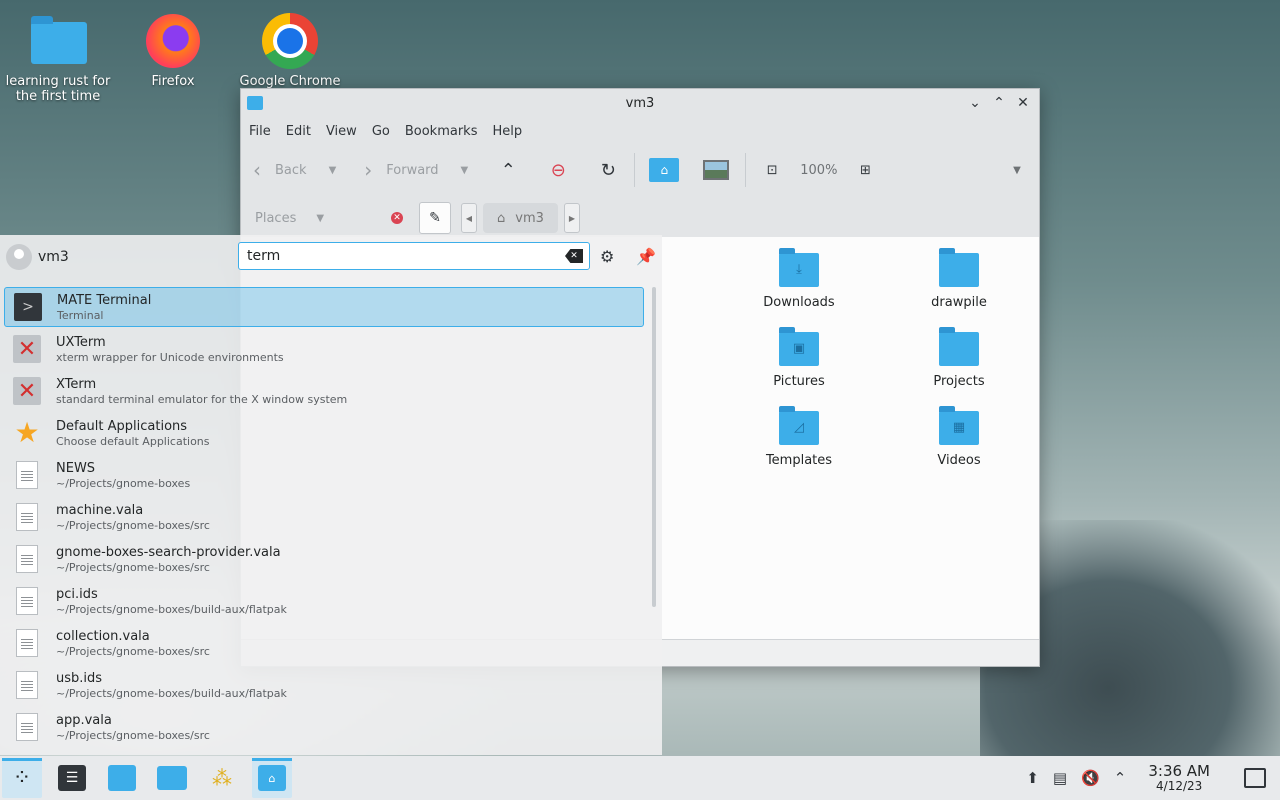 The height and width of the screenshot is (800, 1280). I want to click on menu-file: File, so click(264, 131).